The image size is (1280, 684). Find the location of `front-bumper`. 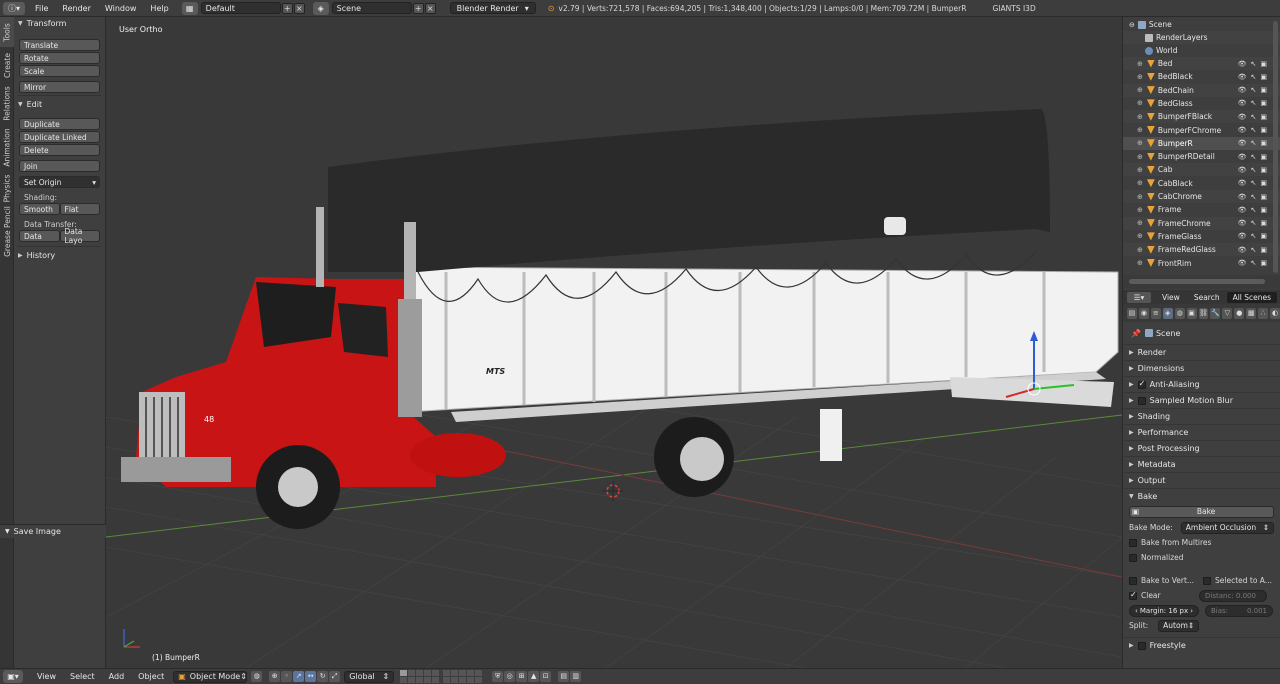

front-bumper is located at coordinates (176, 469).